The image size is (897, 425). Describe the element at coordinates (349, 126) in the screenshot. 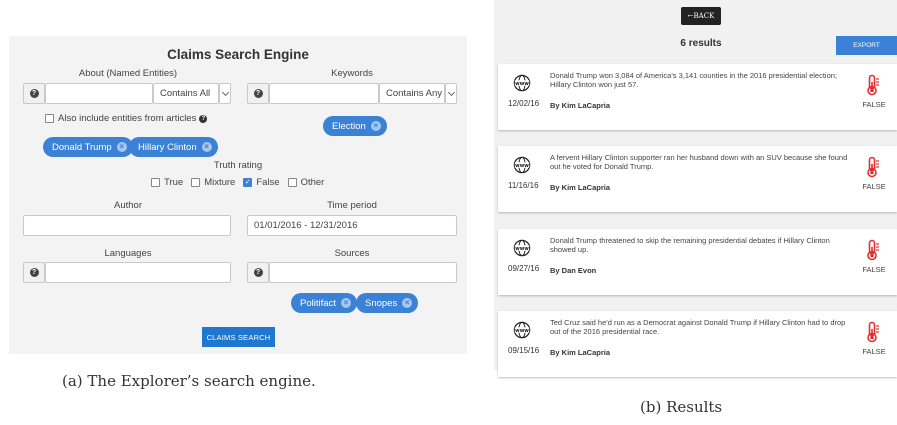

I see `chip-label: Election` at that location.